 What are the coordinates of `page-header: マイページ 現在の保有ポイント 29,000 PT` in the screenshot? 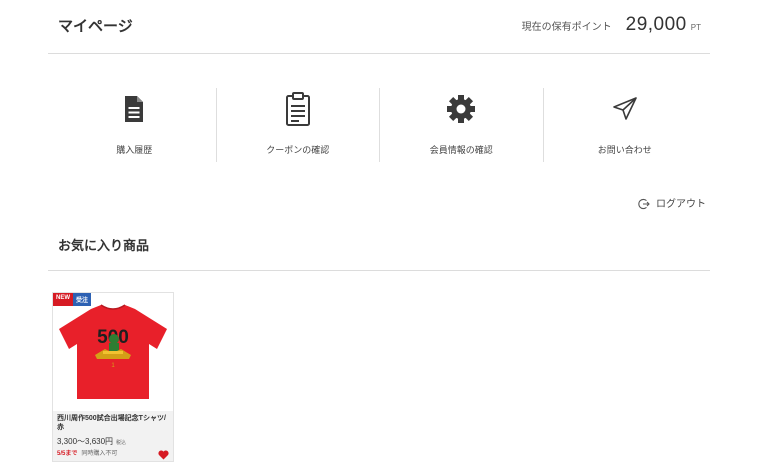 It's located at (384, 27).